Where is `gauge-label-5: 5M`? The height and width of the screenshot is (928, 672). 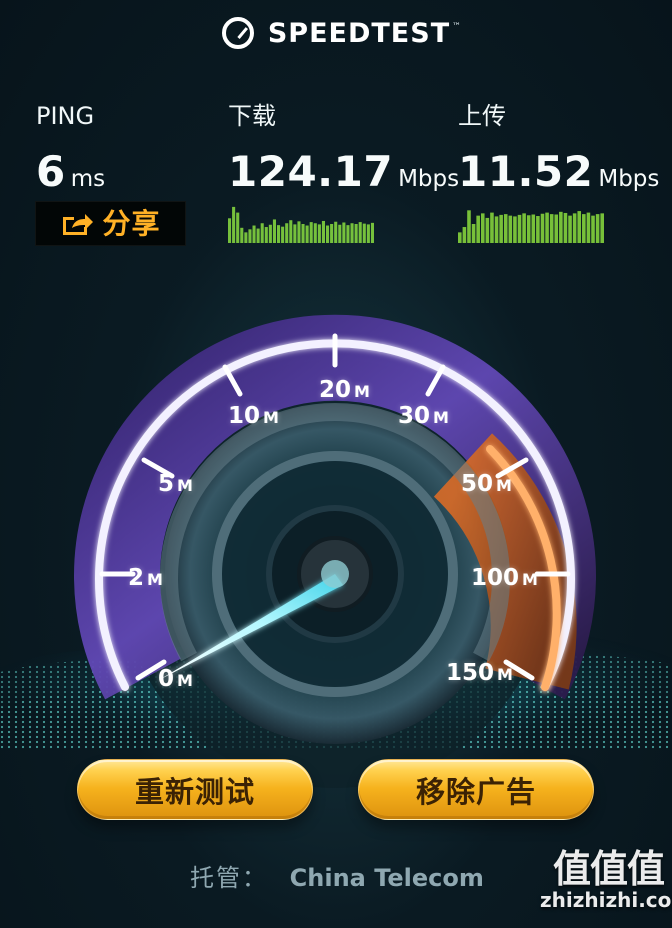
gauge-label-5: 5M is located at coordinates (175, 484).